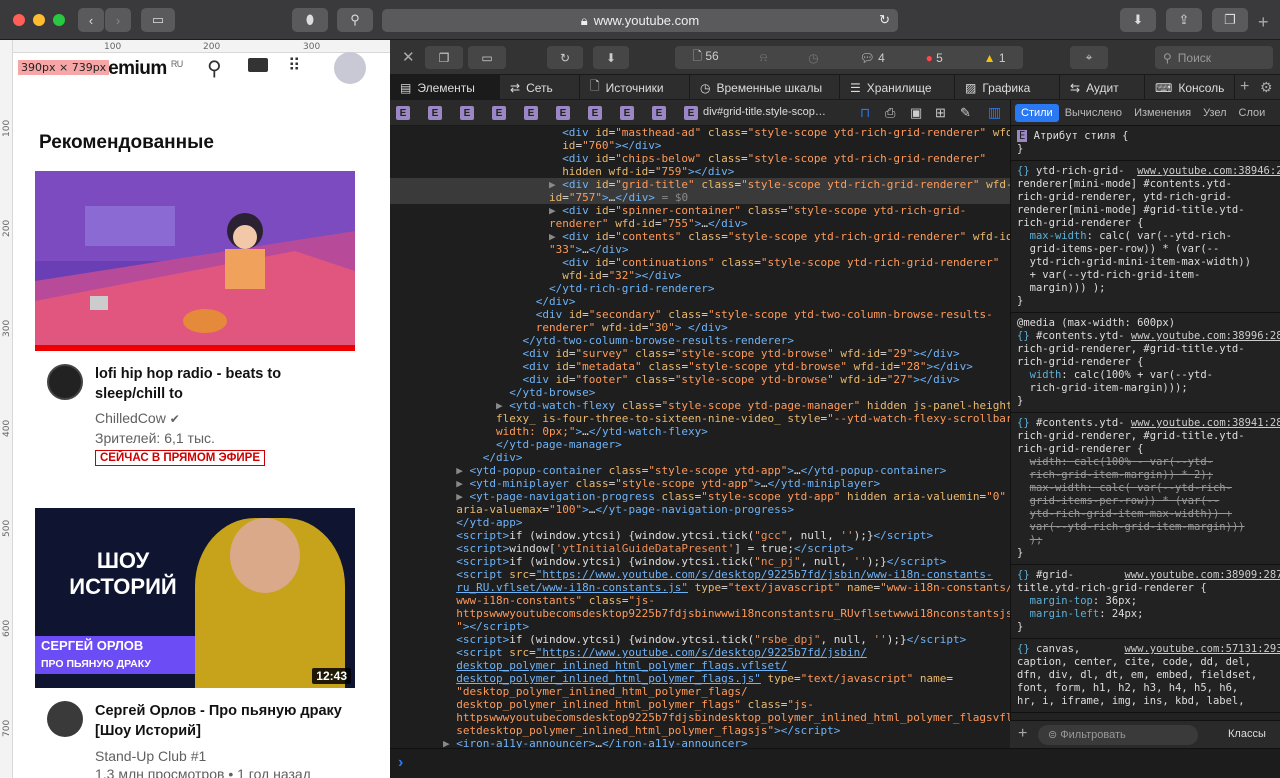  I want to click on dom-line-selected: id="757">…</div> = $0, so click(700, 197).